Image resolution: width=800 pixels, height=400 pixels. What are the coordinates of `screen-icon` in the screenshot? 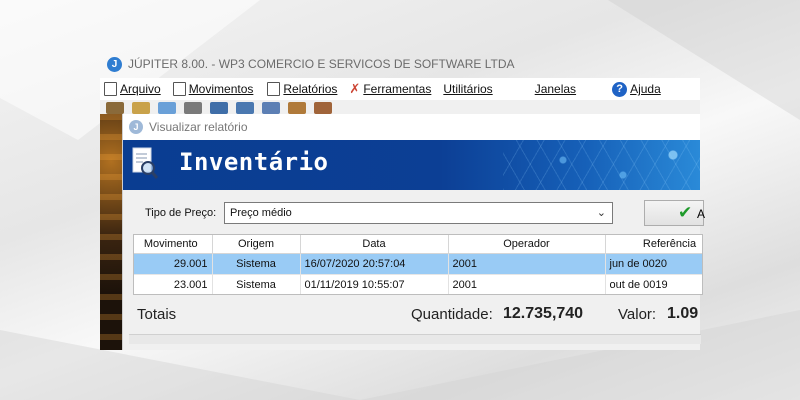 It's located at (219, 108).